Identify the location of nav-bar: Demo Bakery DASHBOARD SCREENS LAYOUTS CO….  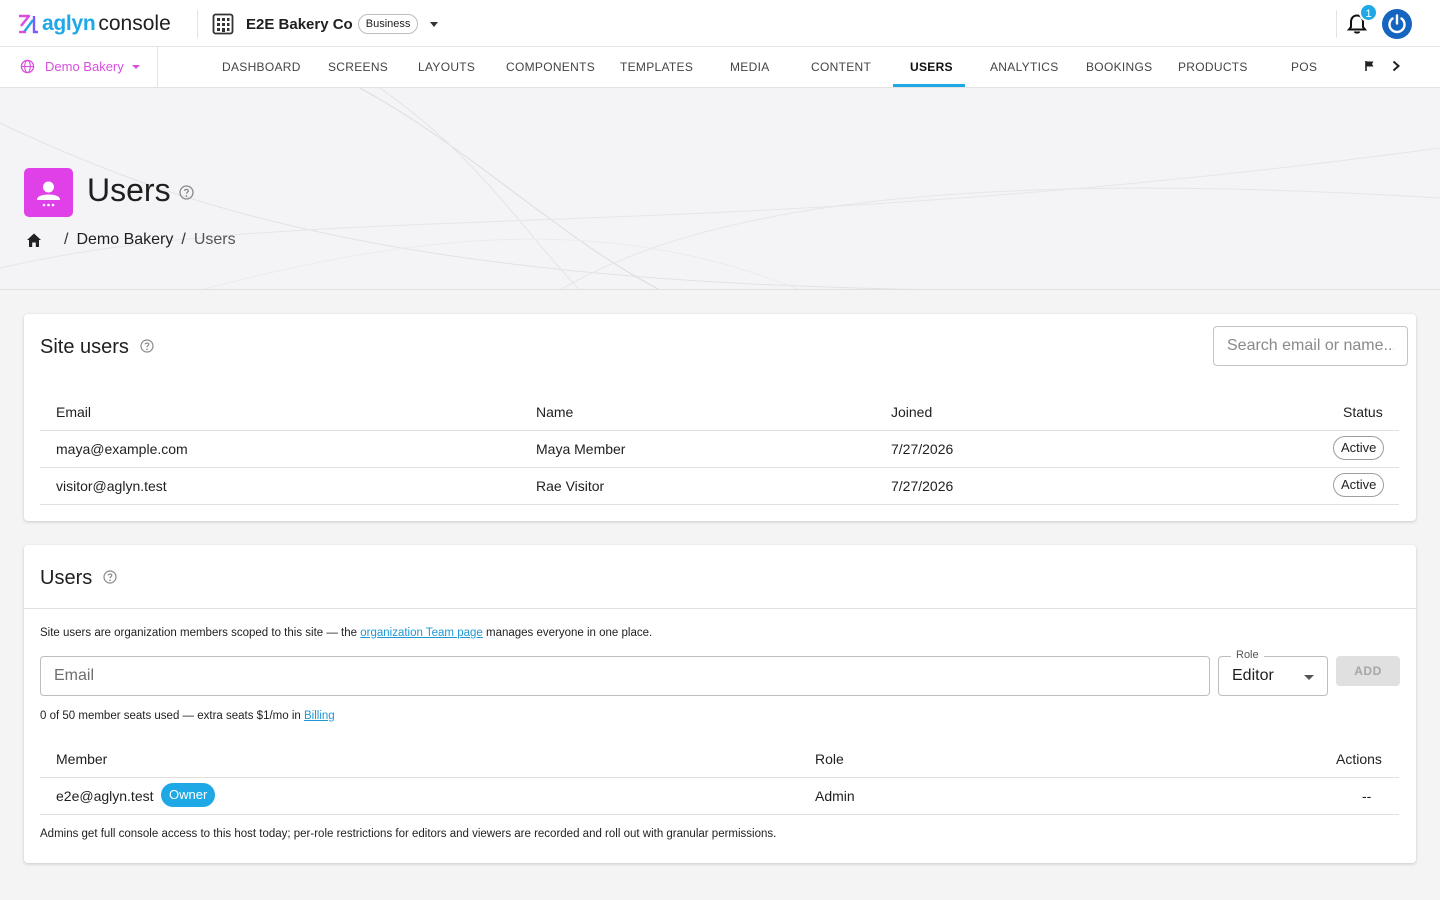
(720, 67).